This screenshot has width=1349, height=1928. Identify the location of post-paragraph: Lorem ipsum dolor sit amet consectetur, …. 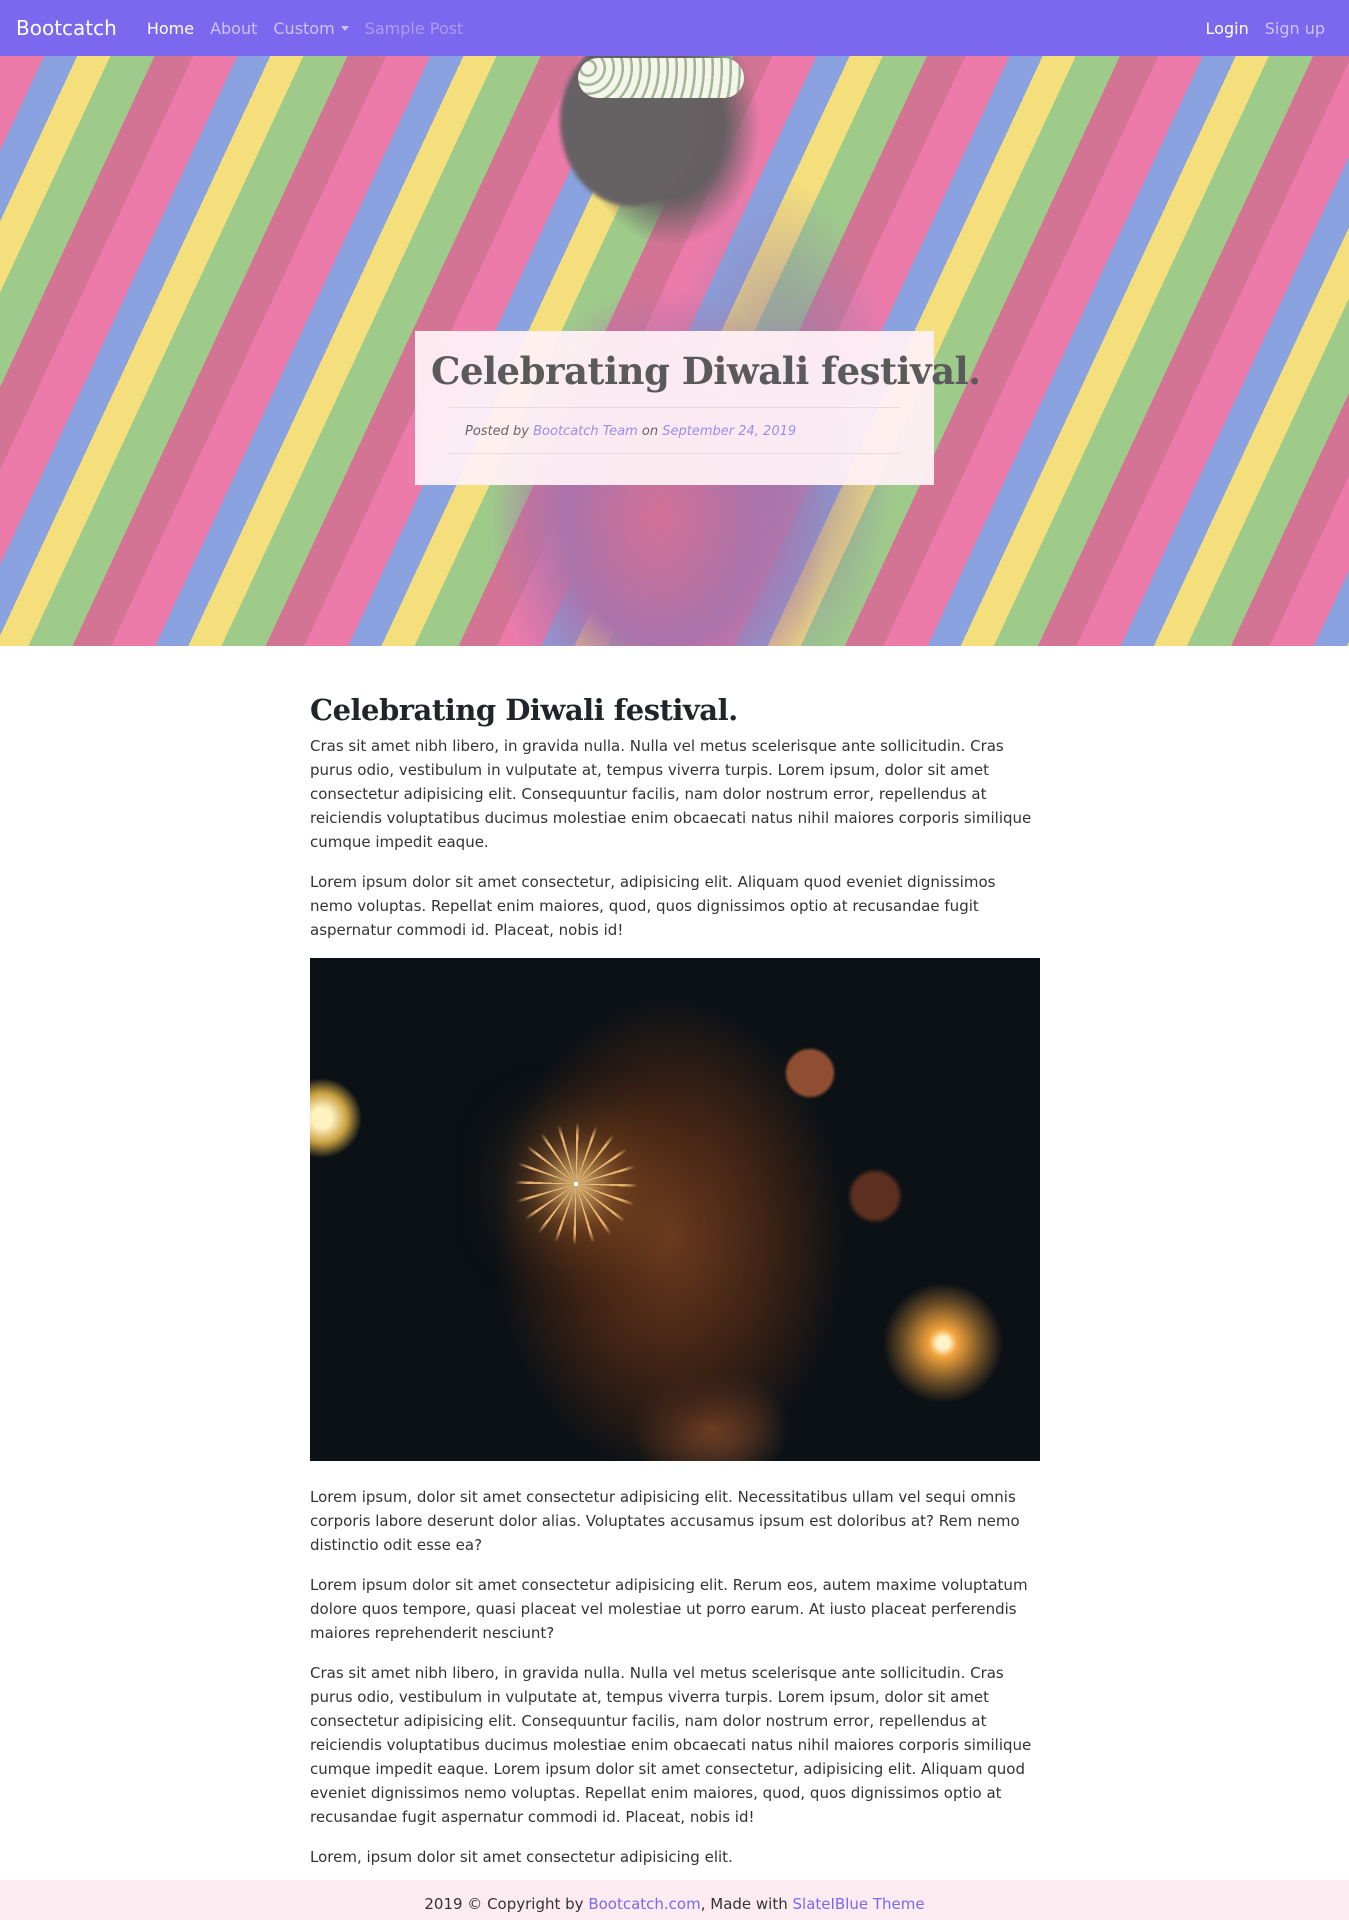
(653, 906).